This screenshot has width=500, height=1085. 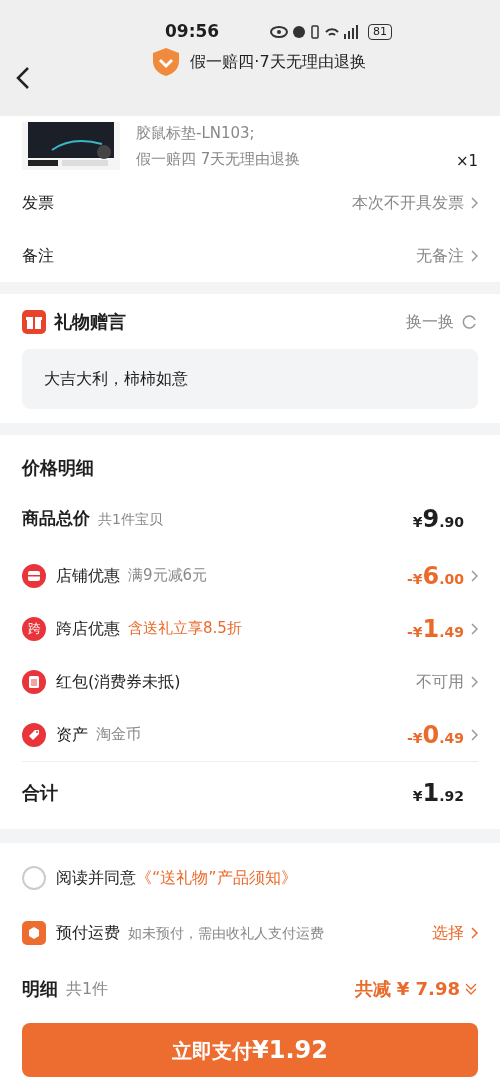 I want to click on discount-note: 满9元减6元, so click(x=168, y=576).